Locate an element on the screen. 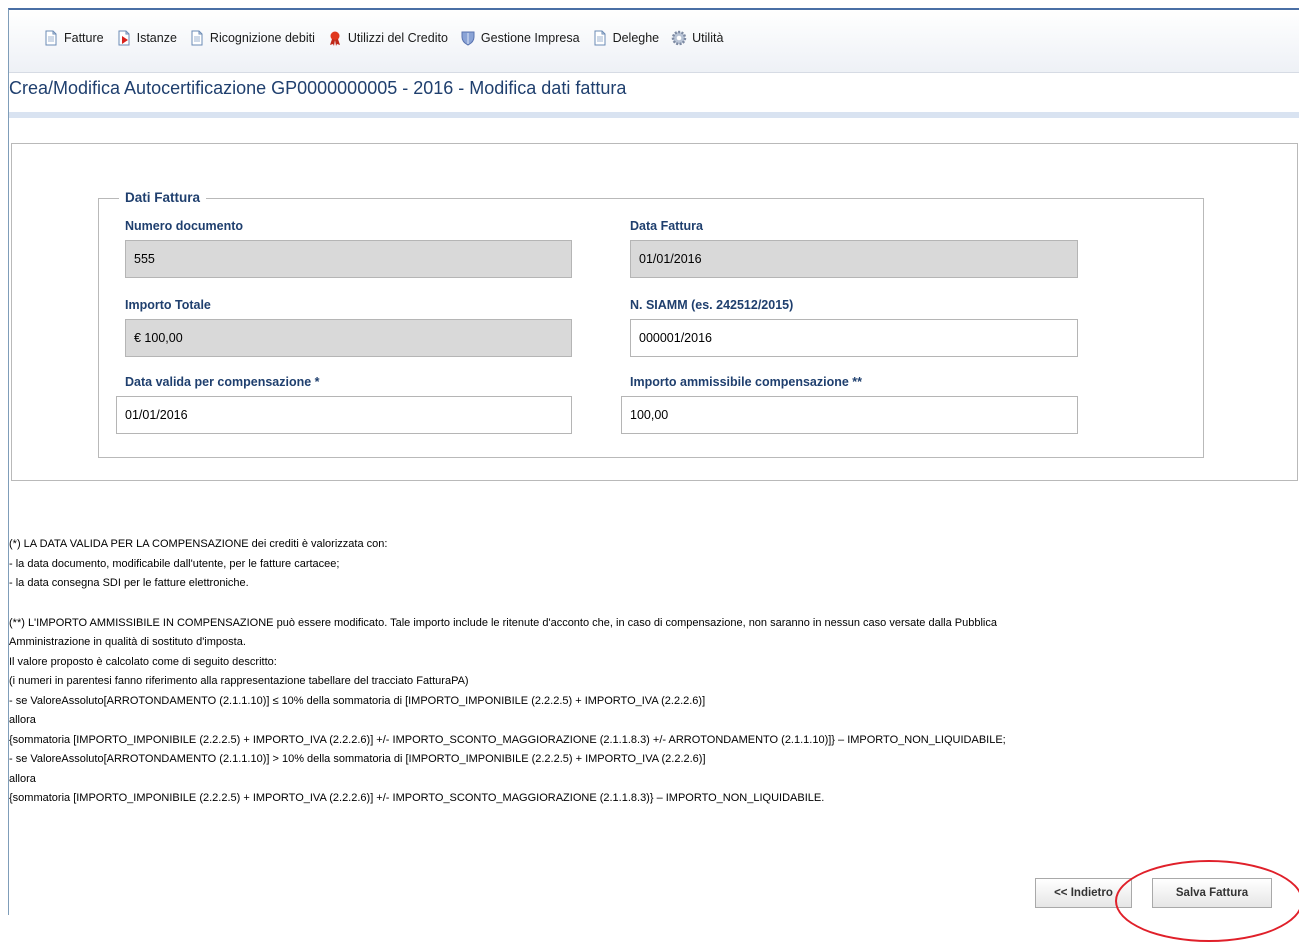  data-fattura-label: Data Fattura is located at coordinates (666, 226).